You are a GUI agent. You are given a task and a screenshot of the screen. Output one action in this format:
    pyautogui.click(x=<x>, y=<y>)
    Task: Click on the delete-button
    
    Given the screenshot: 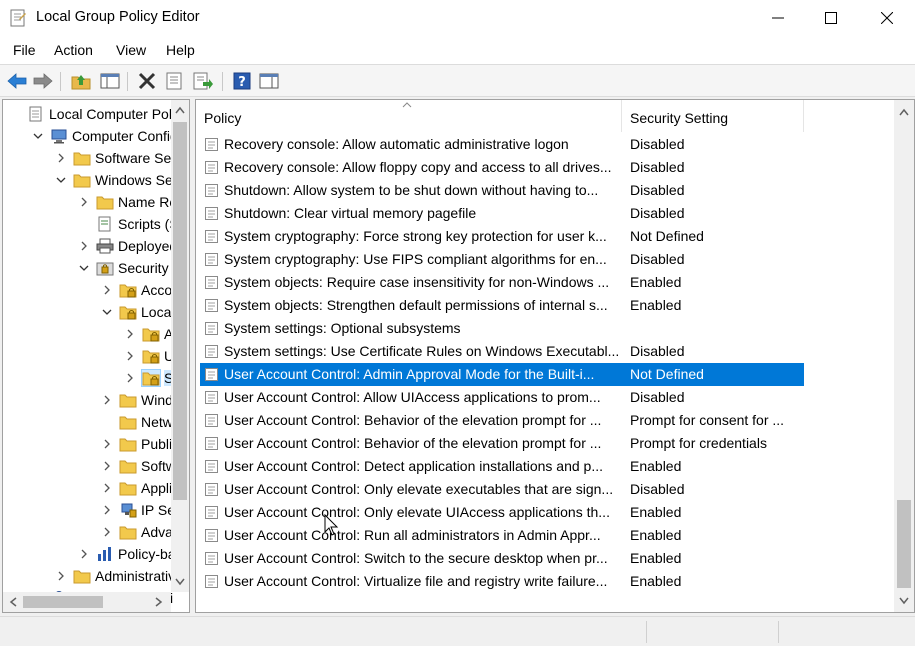 What is the action you would take?
    pyautogui.click(x=147, y=81)
    